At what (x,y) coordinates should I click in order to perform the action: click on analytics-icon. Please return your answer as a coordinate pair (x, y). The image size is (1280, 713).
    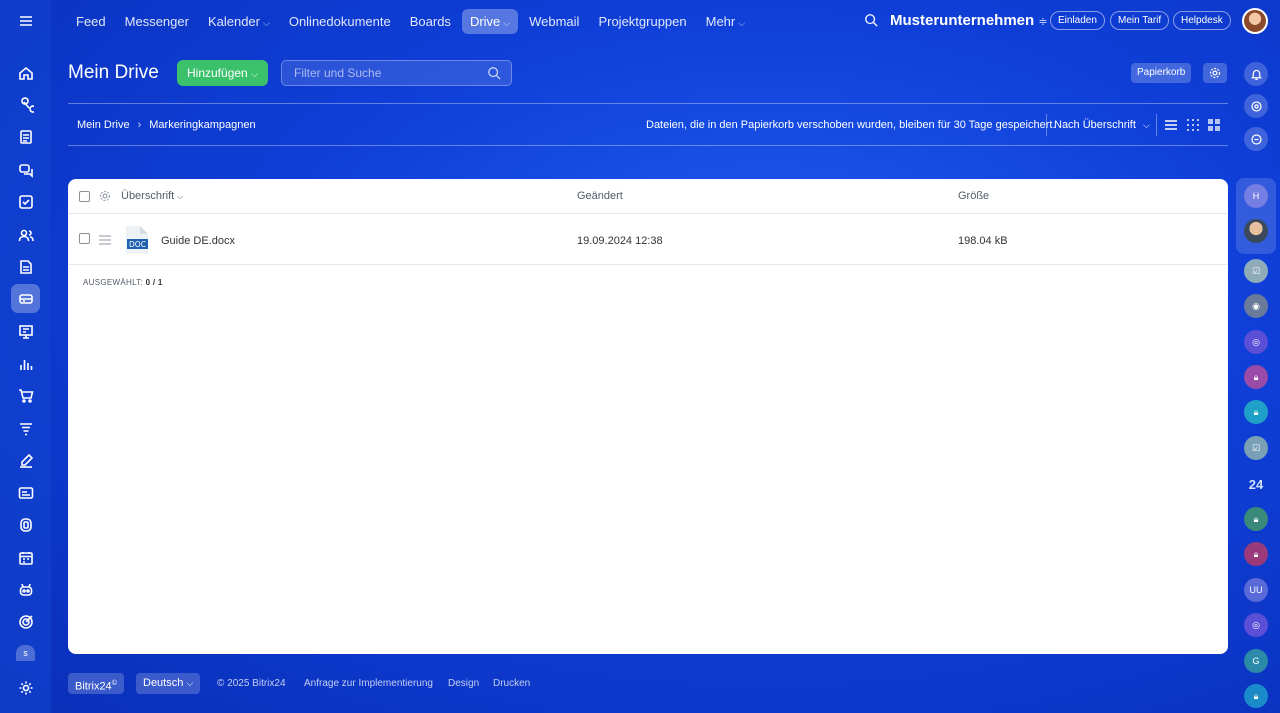
    Looking at the image, I should click on (25, 363).